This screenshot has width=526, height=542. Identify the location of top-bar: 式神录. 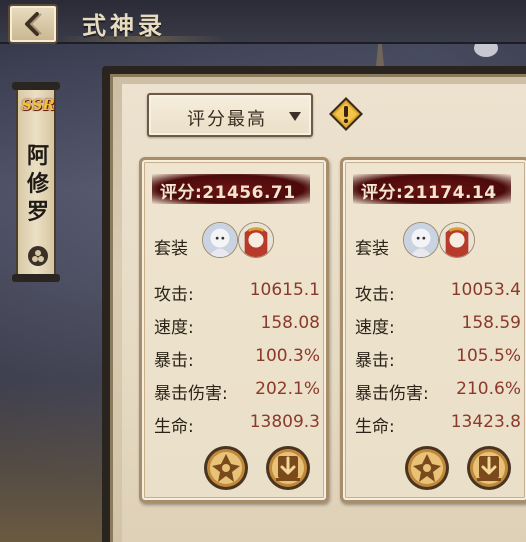
(263, 22).